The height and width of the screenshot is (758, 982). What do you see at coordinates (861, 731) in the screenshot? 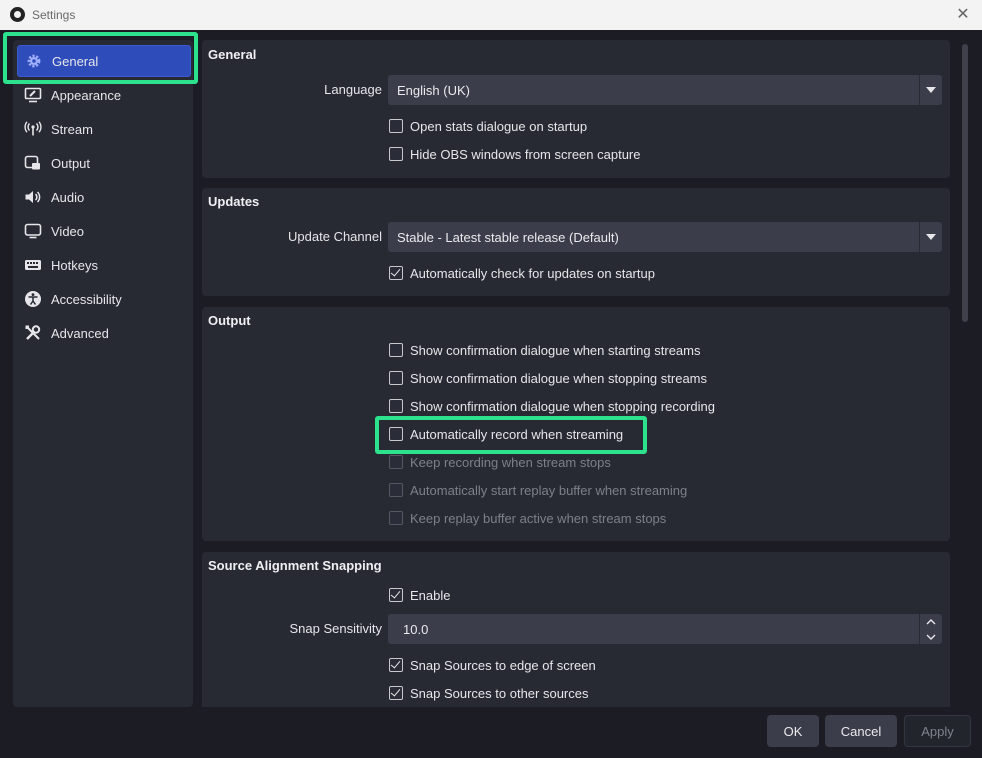
I see `cancel-button: Cancel` at bounding box center [861, 731].